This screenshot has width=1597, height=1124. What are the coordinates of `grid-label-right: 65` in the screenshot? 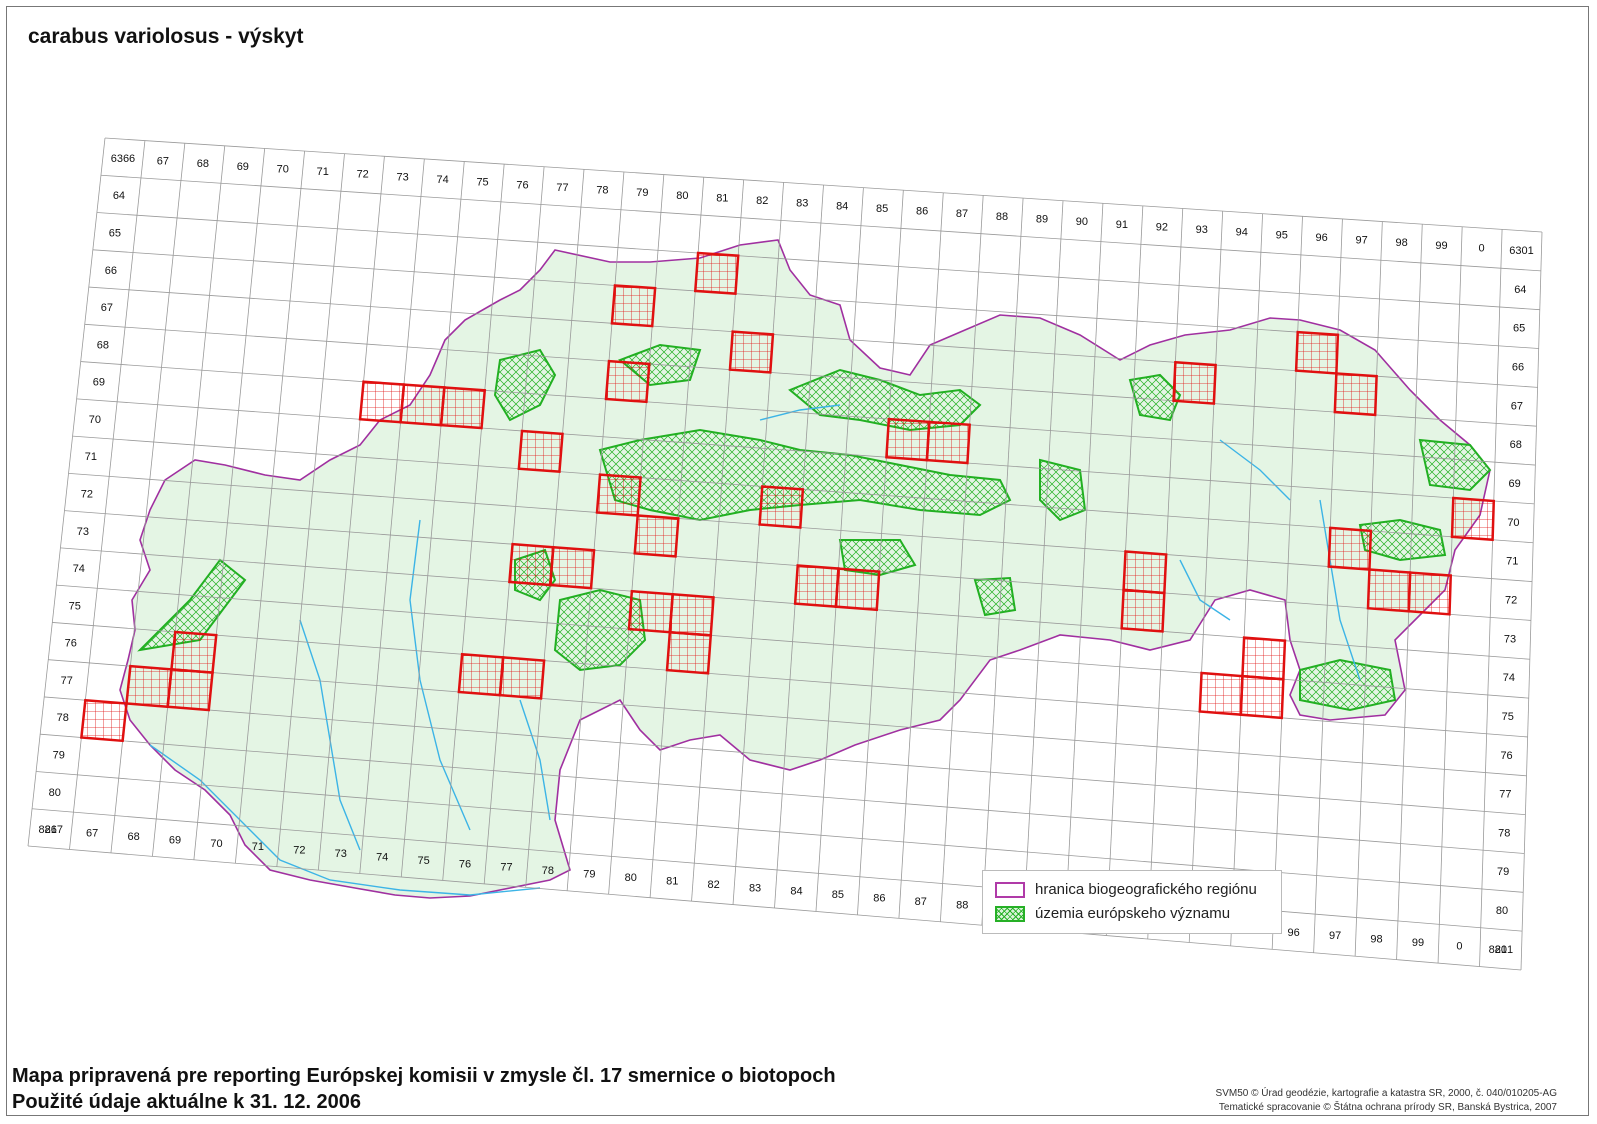 It's located at (1519, 329).